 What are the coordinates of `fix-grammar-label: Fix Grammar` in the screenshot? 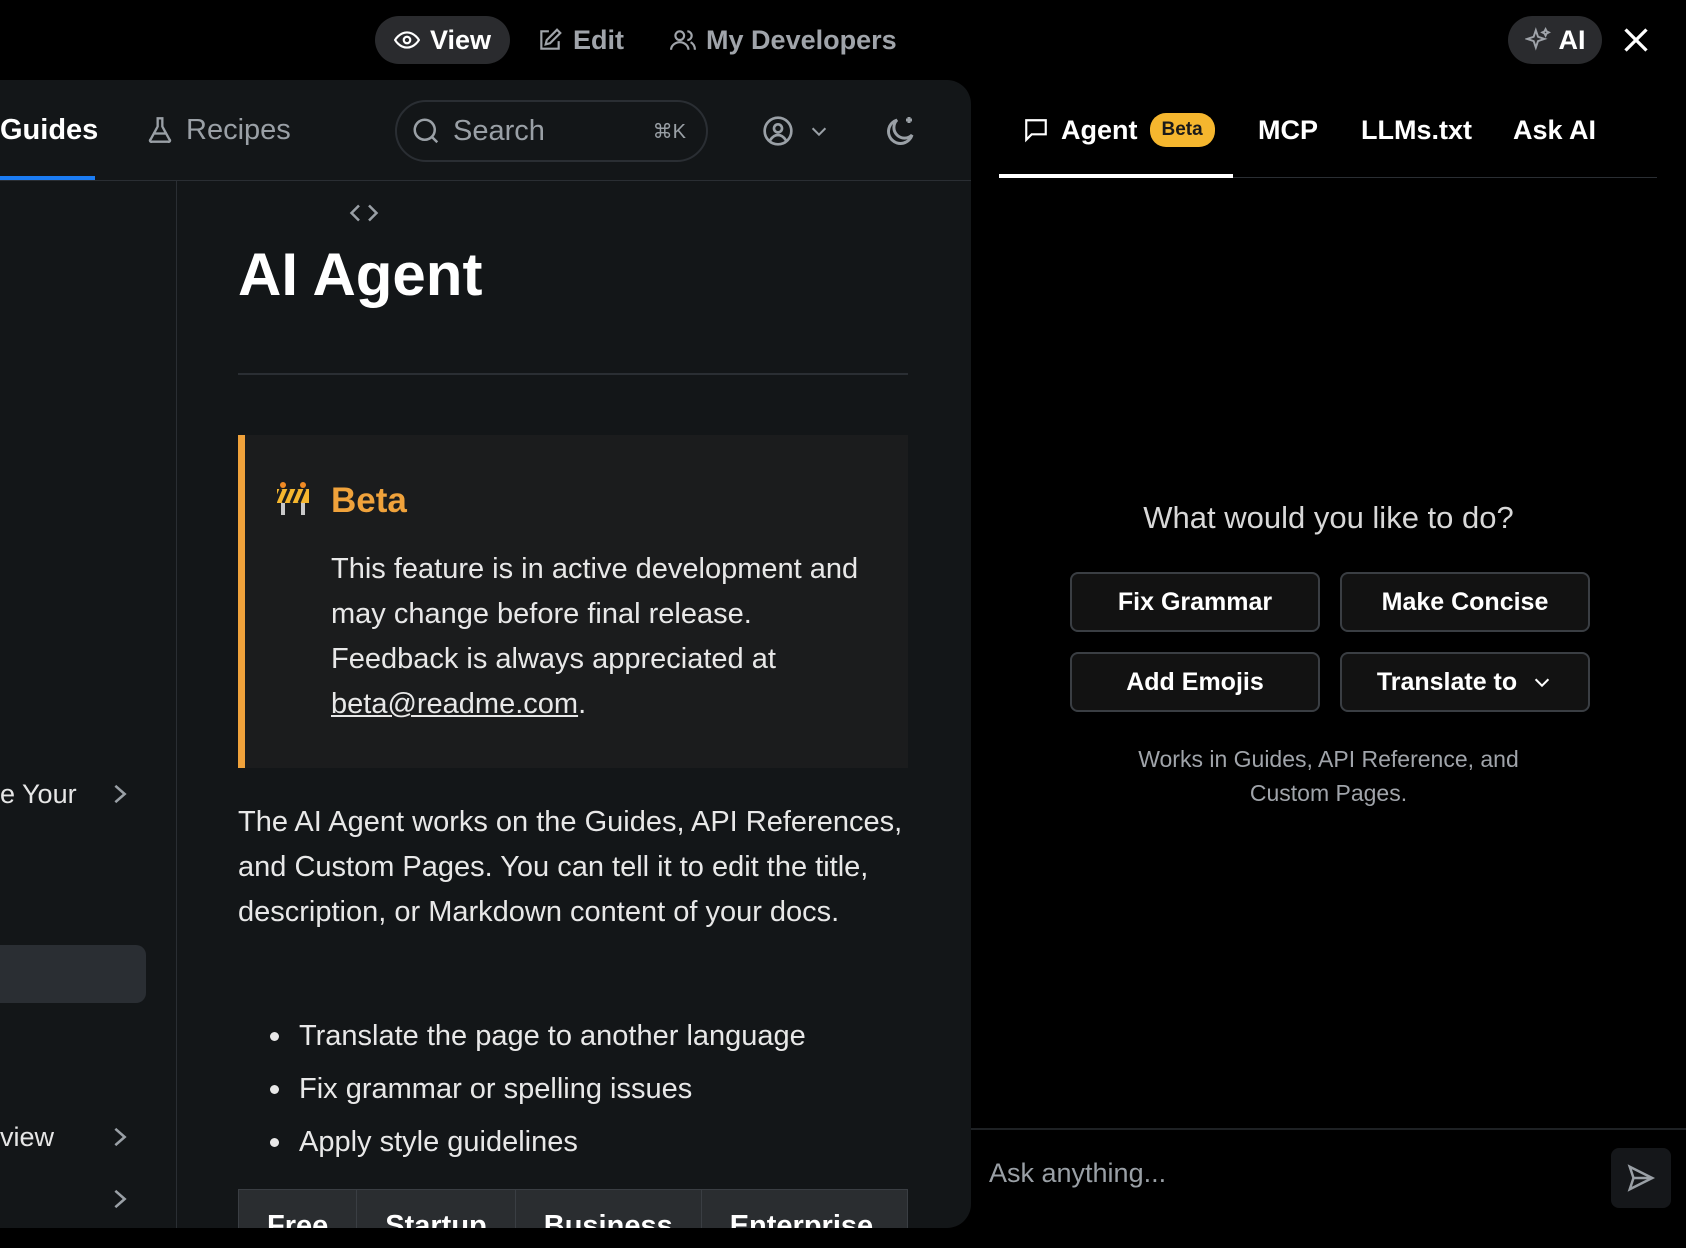 It's located at (1195, 601).